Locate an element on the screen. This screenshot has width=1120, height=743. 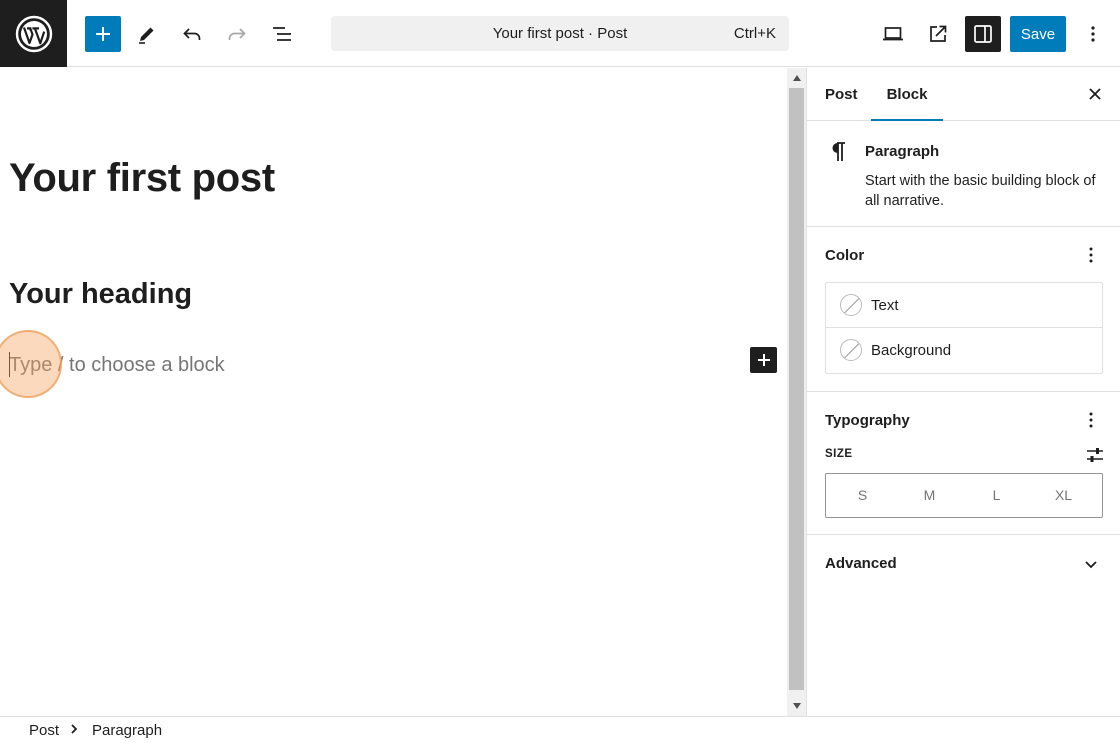
color-options-button is located at coordinates (1091, 255).